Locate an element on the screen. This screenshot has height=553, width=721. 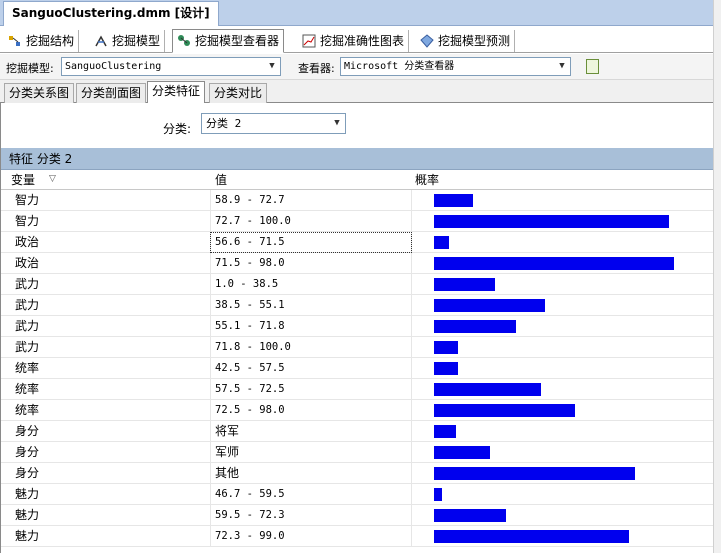
value-cell: 59.5 - 72.3 is located at coordinates (250, 515).